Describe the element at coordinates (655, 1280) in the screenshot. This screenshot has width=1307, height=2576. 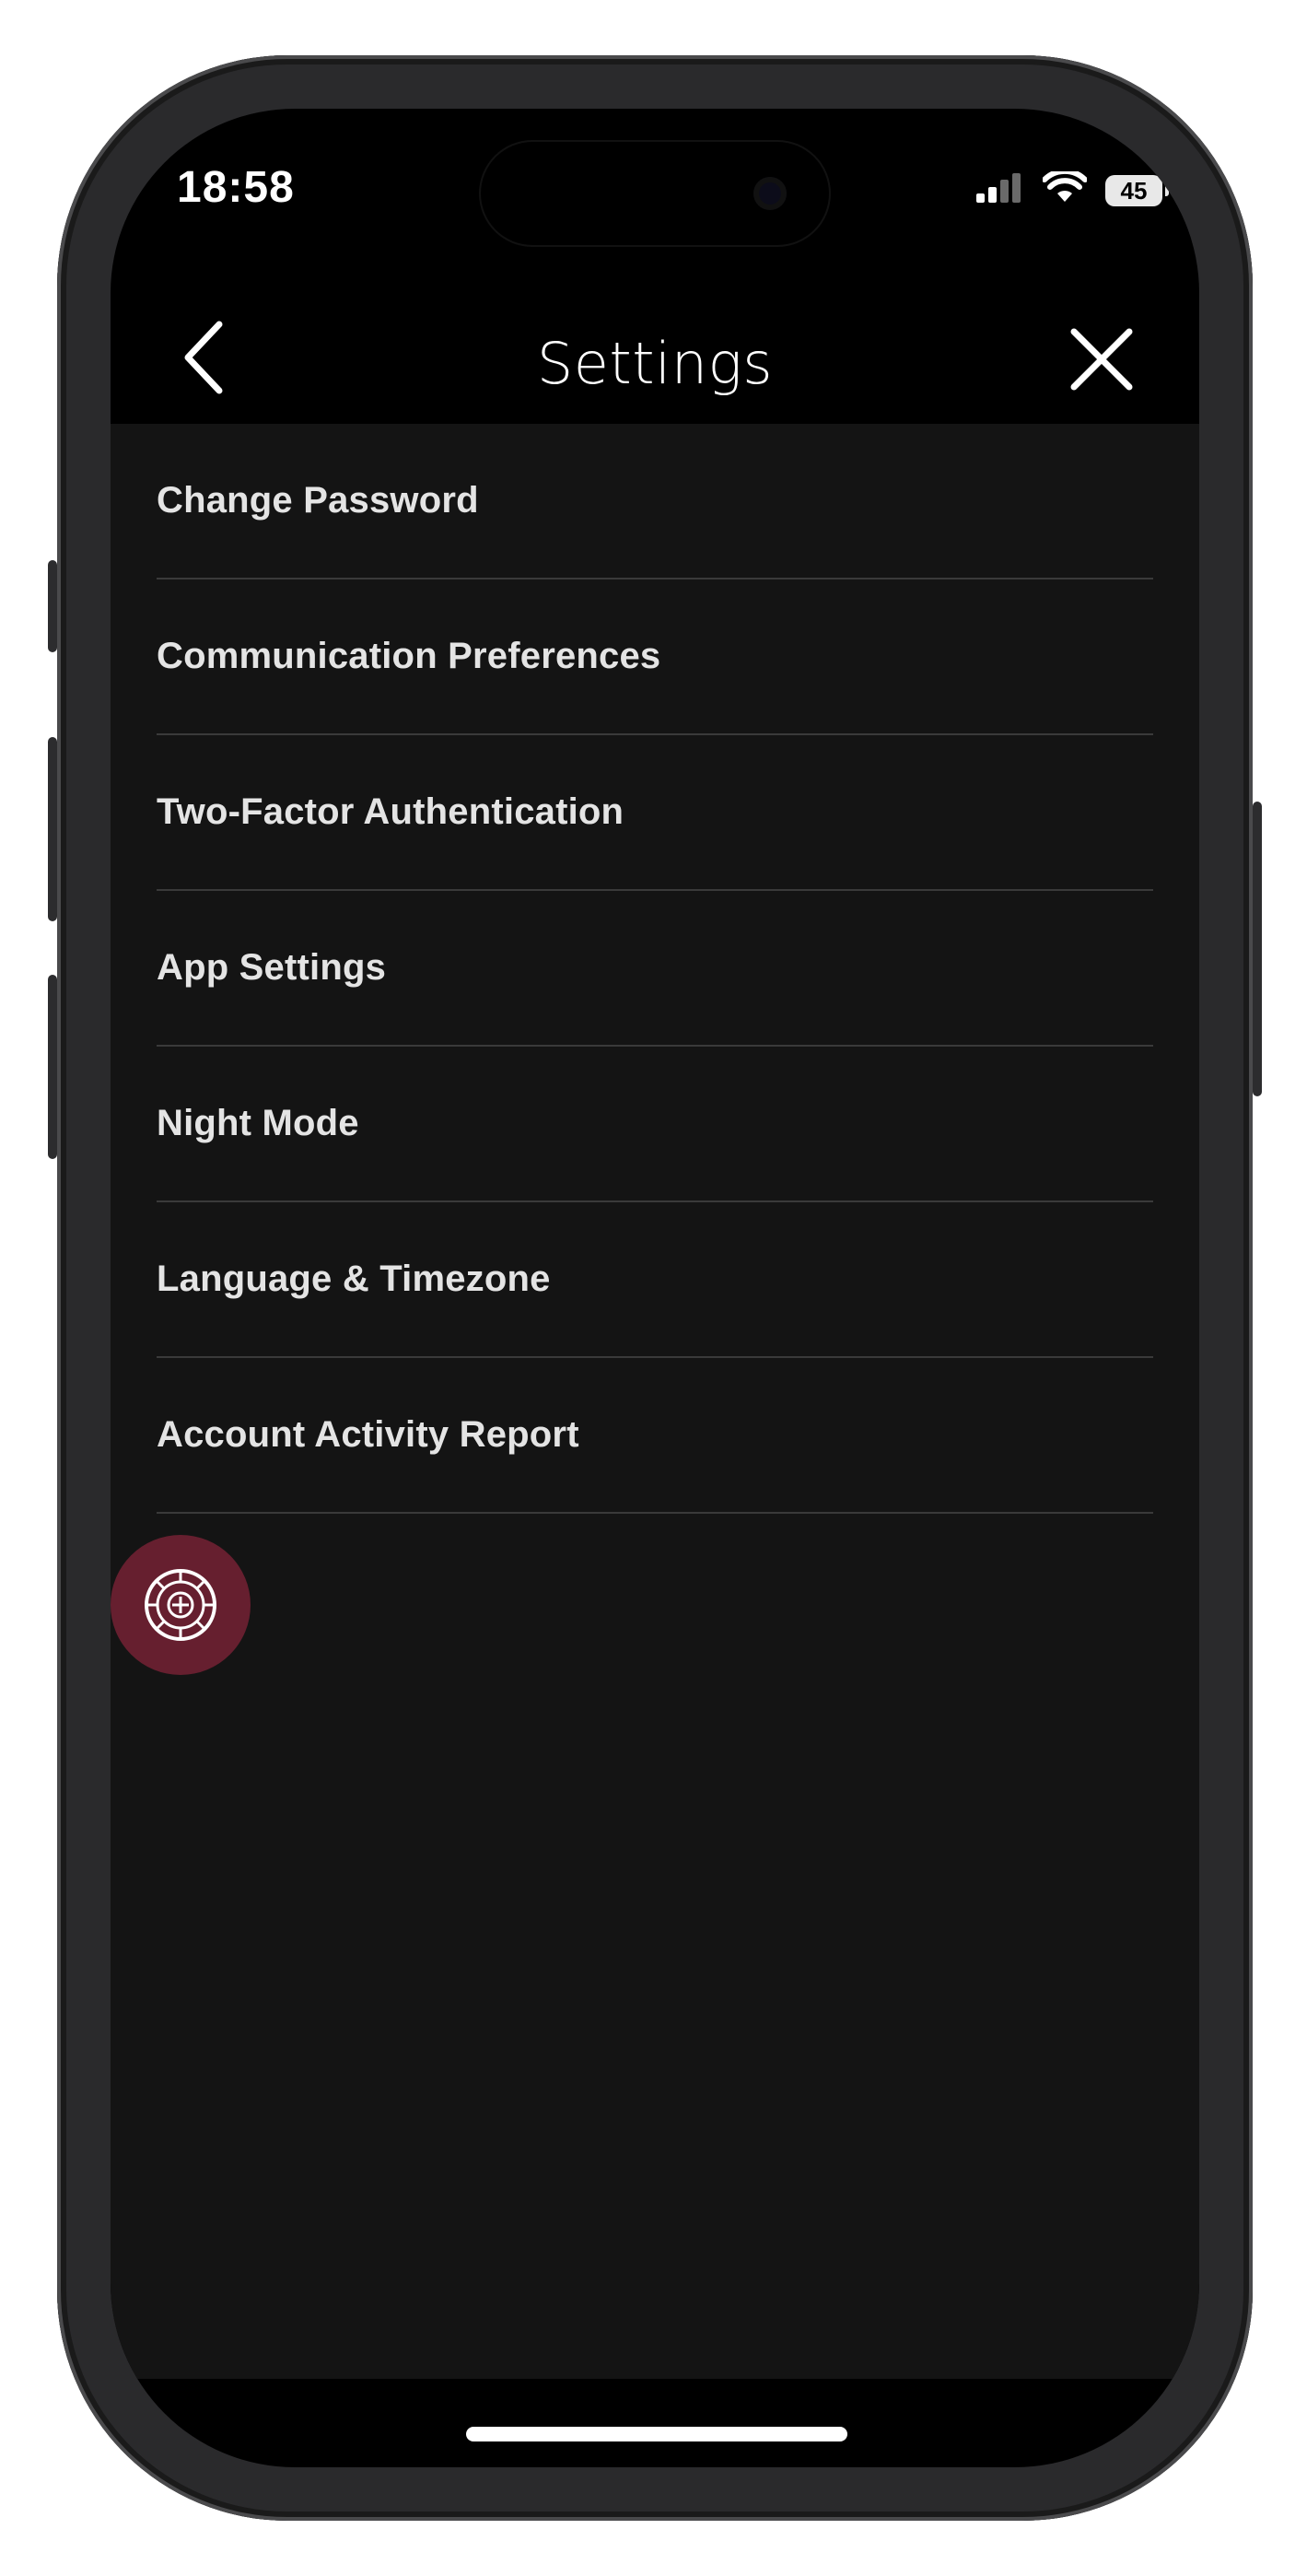
I see `settings-item-language-timezone: Language & Timezone` at that location.